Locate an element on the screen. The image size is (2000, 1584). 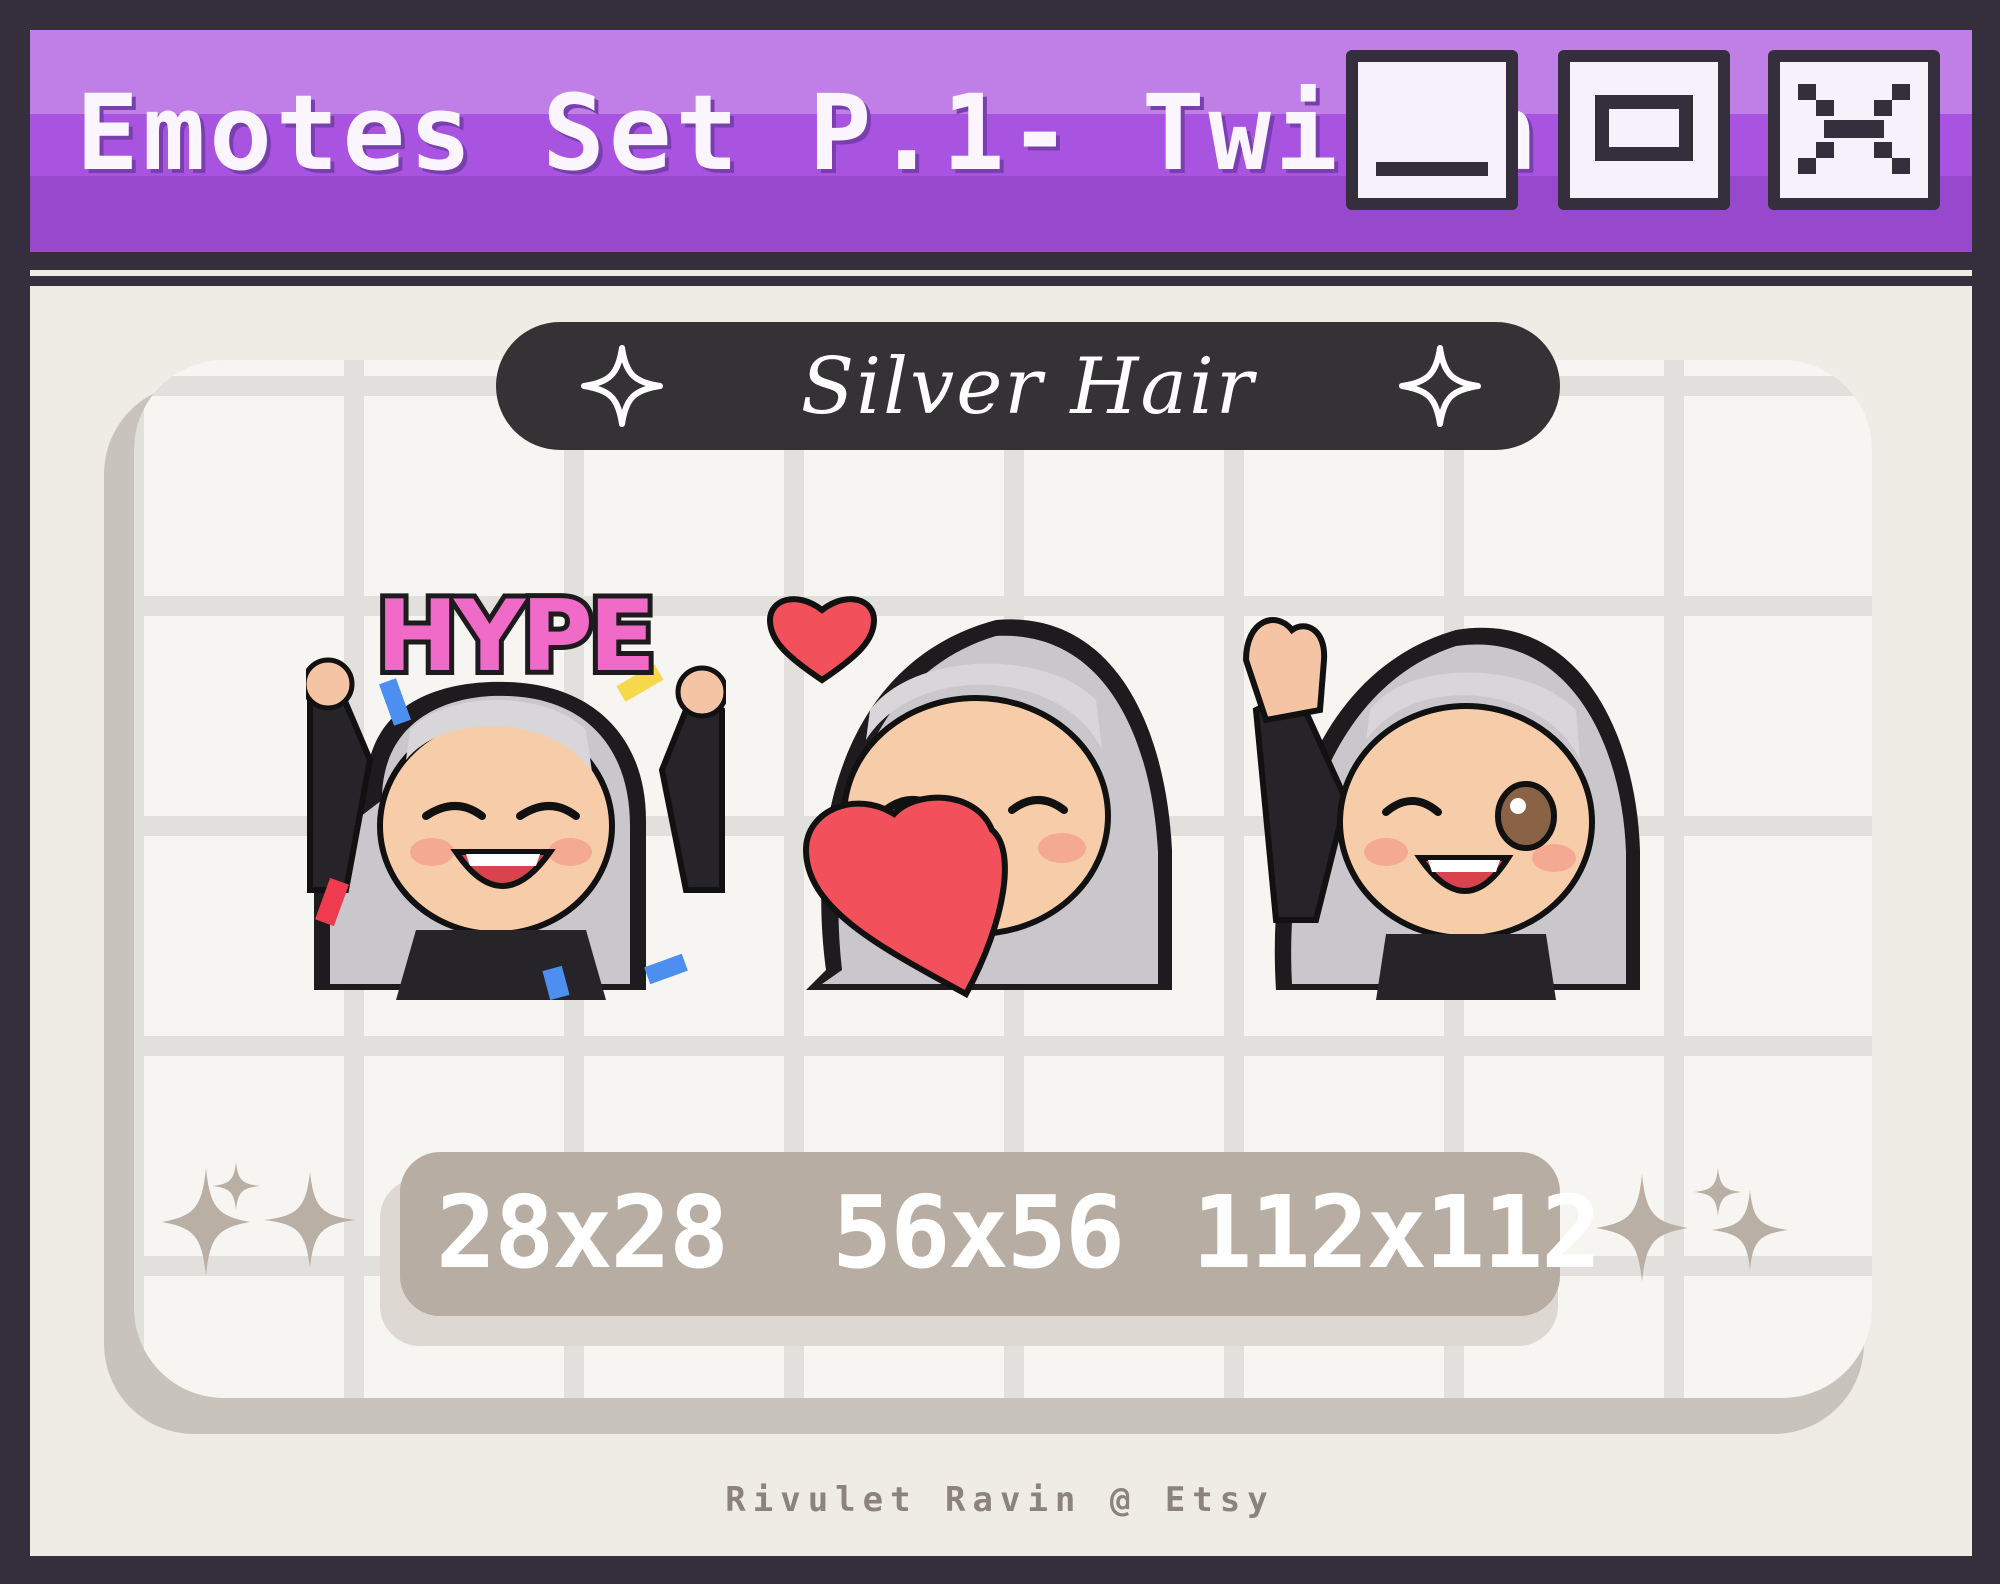
separator-line is located at coordinates (1001, 273).